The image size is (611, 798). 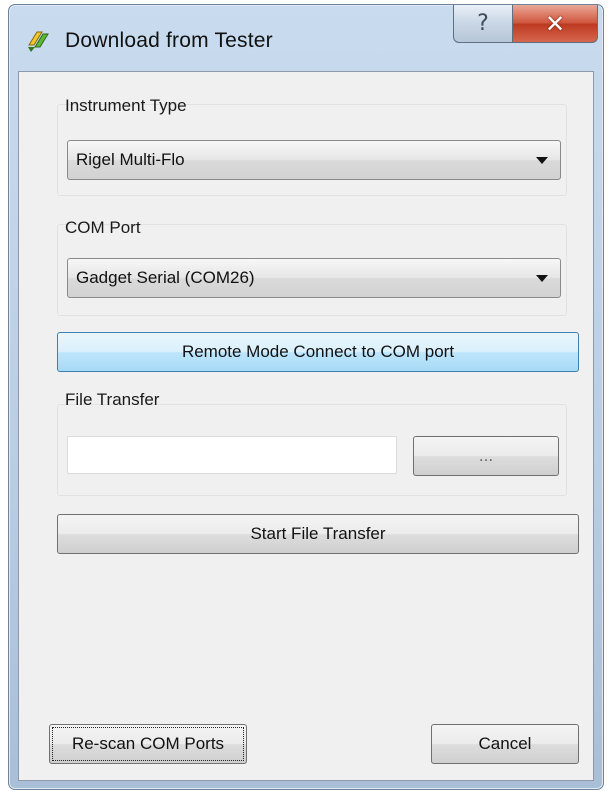 I want to click on window-title: Download from Tester, so click(x=169, y=40).